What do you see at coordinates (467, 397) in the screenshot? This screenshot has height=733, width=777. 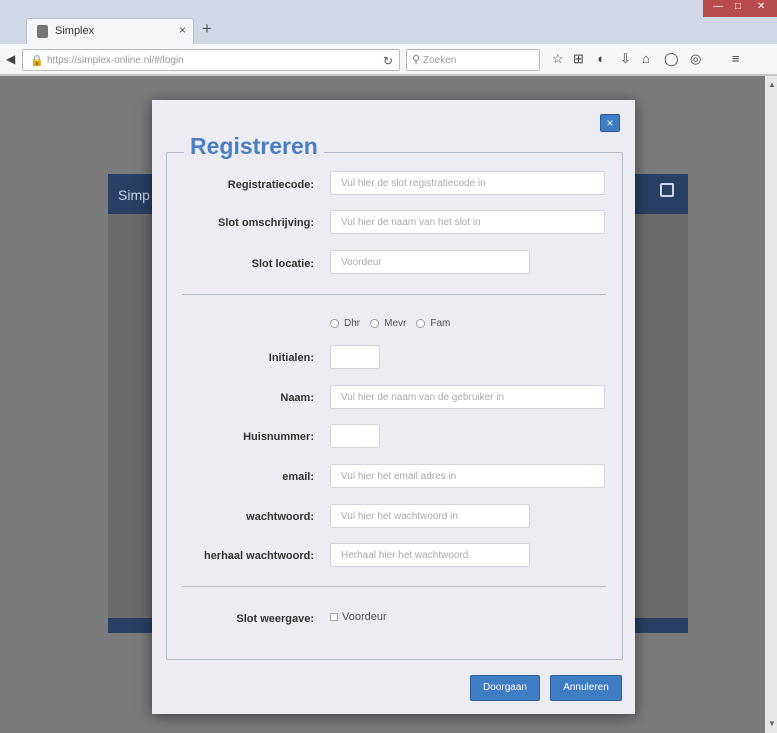 I see `name-input` at bounding box center [467, 397].